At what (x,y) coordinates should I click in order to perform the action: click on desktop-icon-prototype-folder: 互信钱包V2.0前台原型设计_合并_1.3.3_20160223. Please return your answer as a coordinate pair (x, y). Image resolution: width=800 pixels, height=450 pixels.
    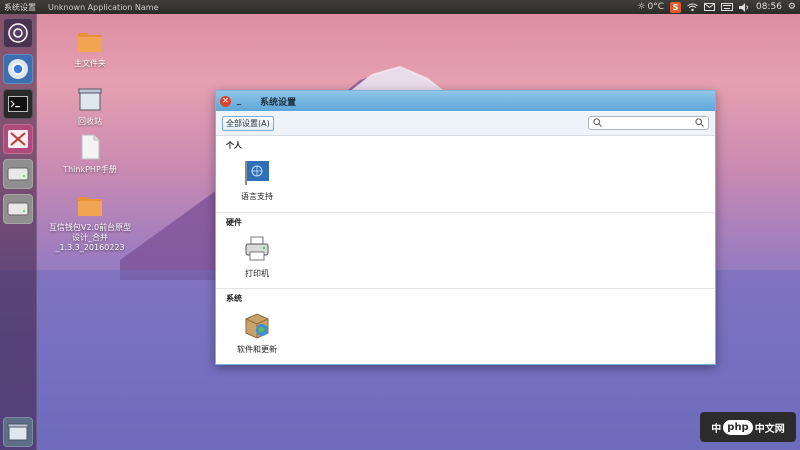
    Looking at the image, I should click on (90, 222).